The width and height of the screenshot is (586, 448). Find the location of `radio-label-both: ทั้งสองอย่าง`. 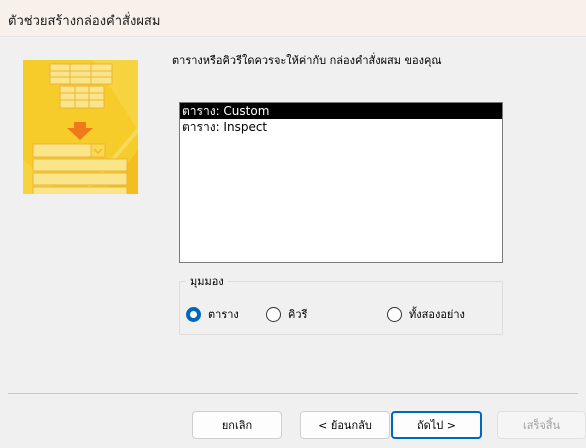

radio-label-both: ทั้งสองอย่าง is located at coordinates (437, 314).